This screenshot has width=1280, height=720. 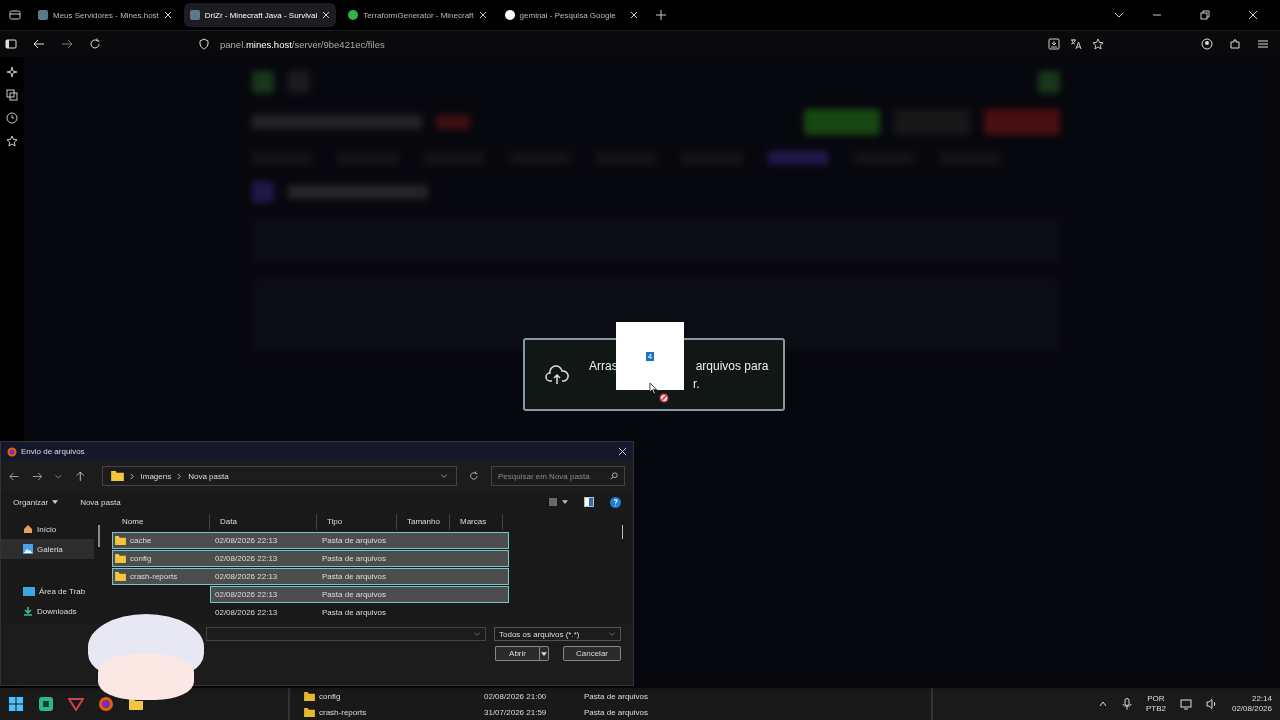 What do you see at coordinates (516, 696) in the screenshot?
I see `file-date: 02/08/2026 21:00` at bounding box center [516, 696].